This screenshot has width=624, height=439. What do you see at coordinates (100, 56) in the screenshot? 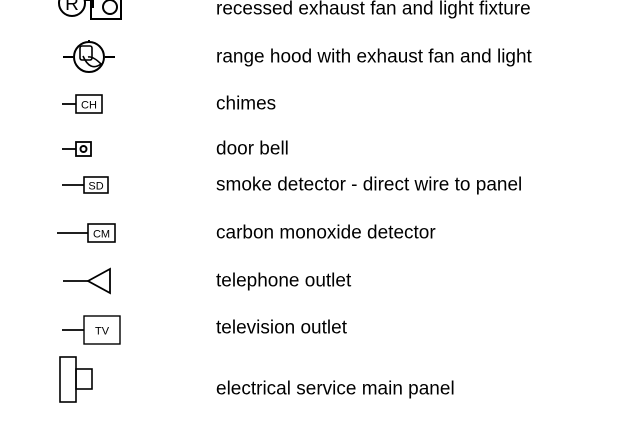
I see `range-hood-icon` at bounding box center [100, 56].